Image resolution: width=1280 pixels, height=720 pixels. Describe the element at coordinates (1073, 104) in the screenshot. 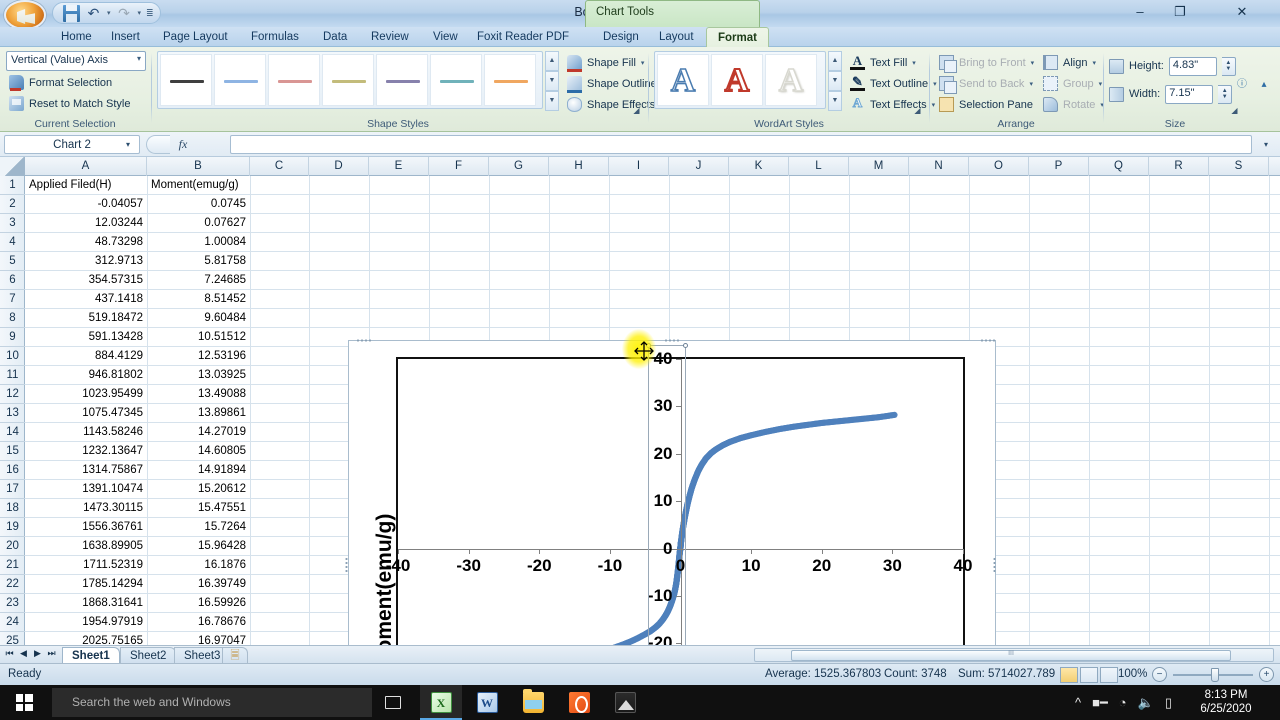

I see `rotate-button: Rotate ▾` at that location.